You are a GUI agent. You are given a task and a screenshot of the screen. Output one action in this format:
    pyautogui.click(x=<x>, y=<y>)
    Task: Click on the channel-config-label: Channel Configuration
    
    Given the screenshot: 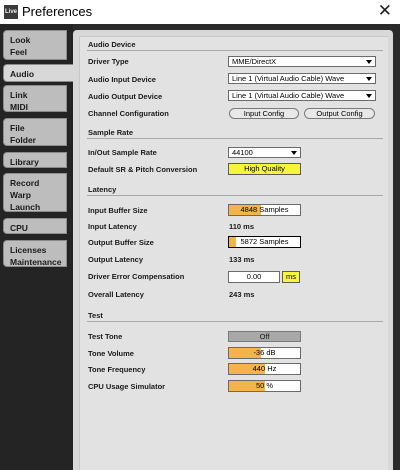 What is the action you would take?
    pyautogui.click(x=128, y=113)
    